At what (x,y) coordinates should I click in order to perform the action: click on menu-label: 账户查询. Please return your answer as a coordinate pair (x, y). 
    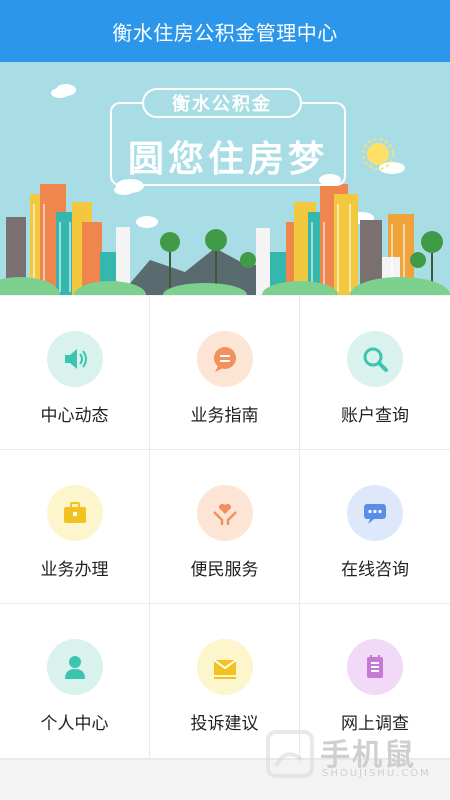
    Looking at the image, I should click on (375, 416).